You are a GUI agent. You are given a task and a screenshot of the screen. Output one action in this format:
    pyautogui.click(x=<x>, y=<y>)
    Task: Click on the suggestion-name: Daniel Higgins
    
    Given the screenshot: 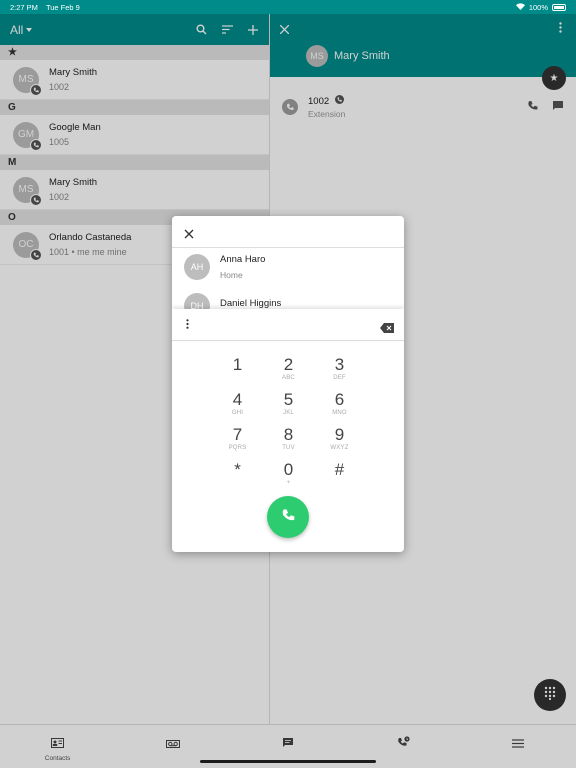 What is the action you would take?
    pyautogui.click(x=251, y=303)
    